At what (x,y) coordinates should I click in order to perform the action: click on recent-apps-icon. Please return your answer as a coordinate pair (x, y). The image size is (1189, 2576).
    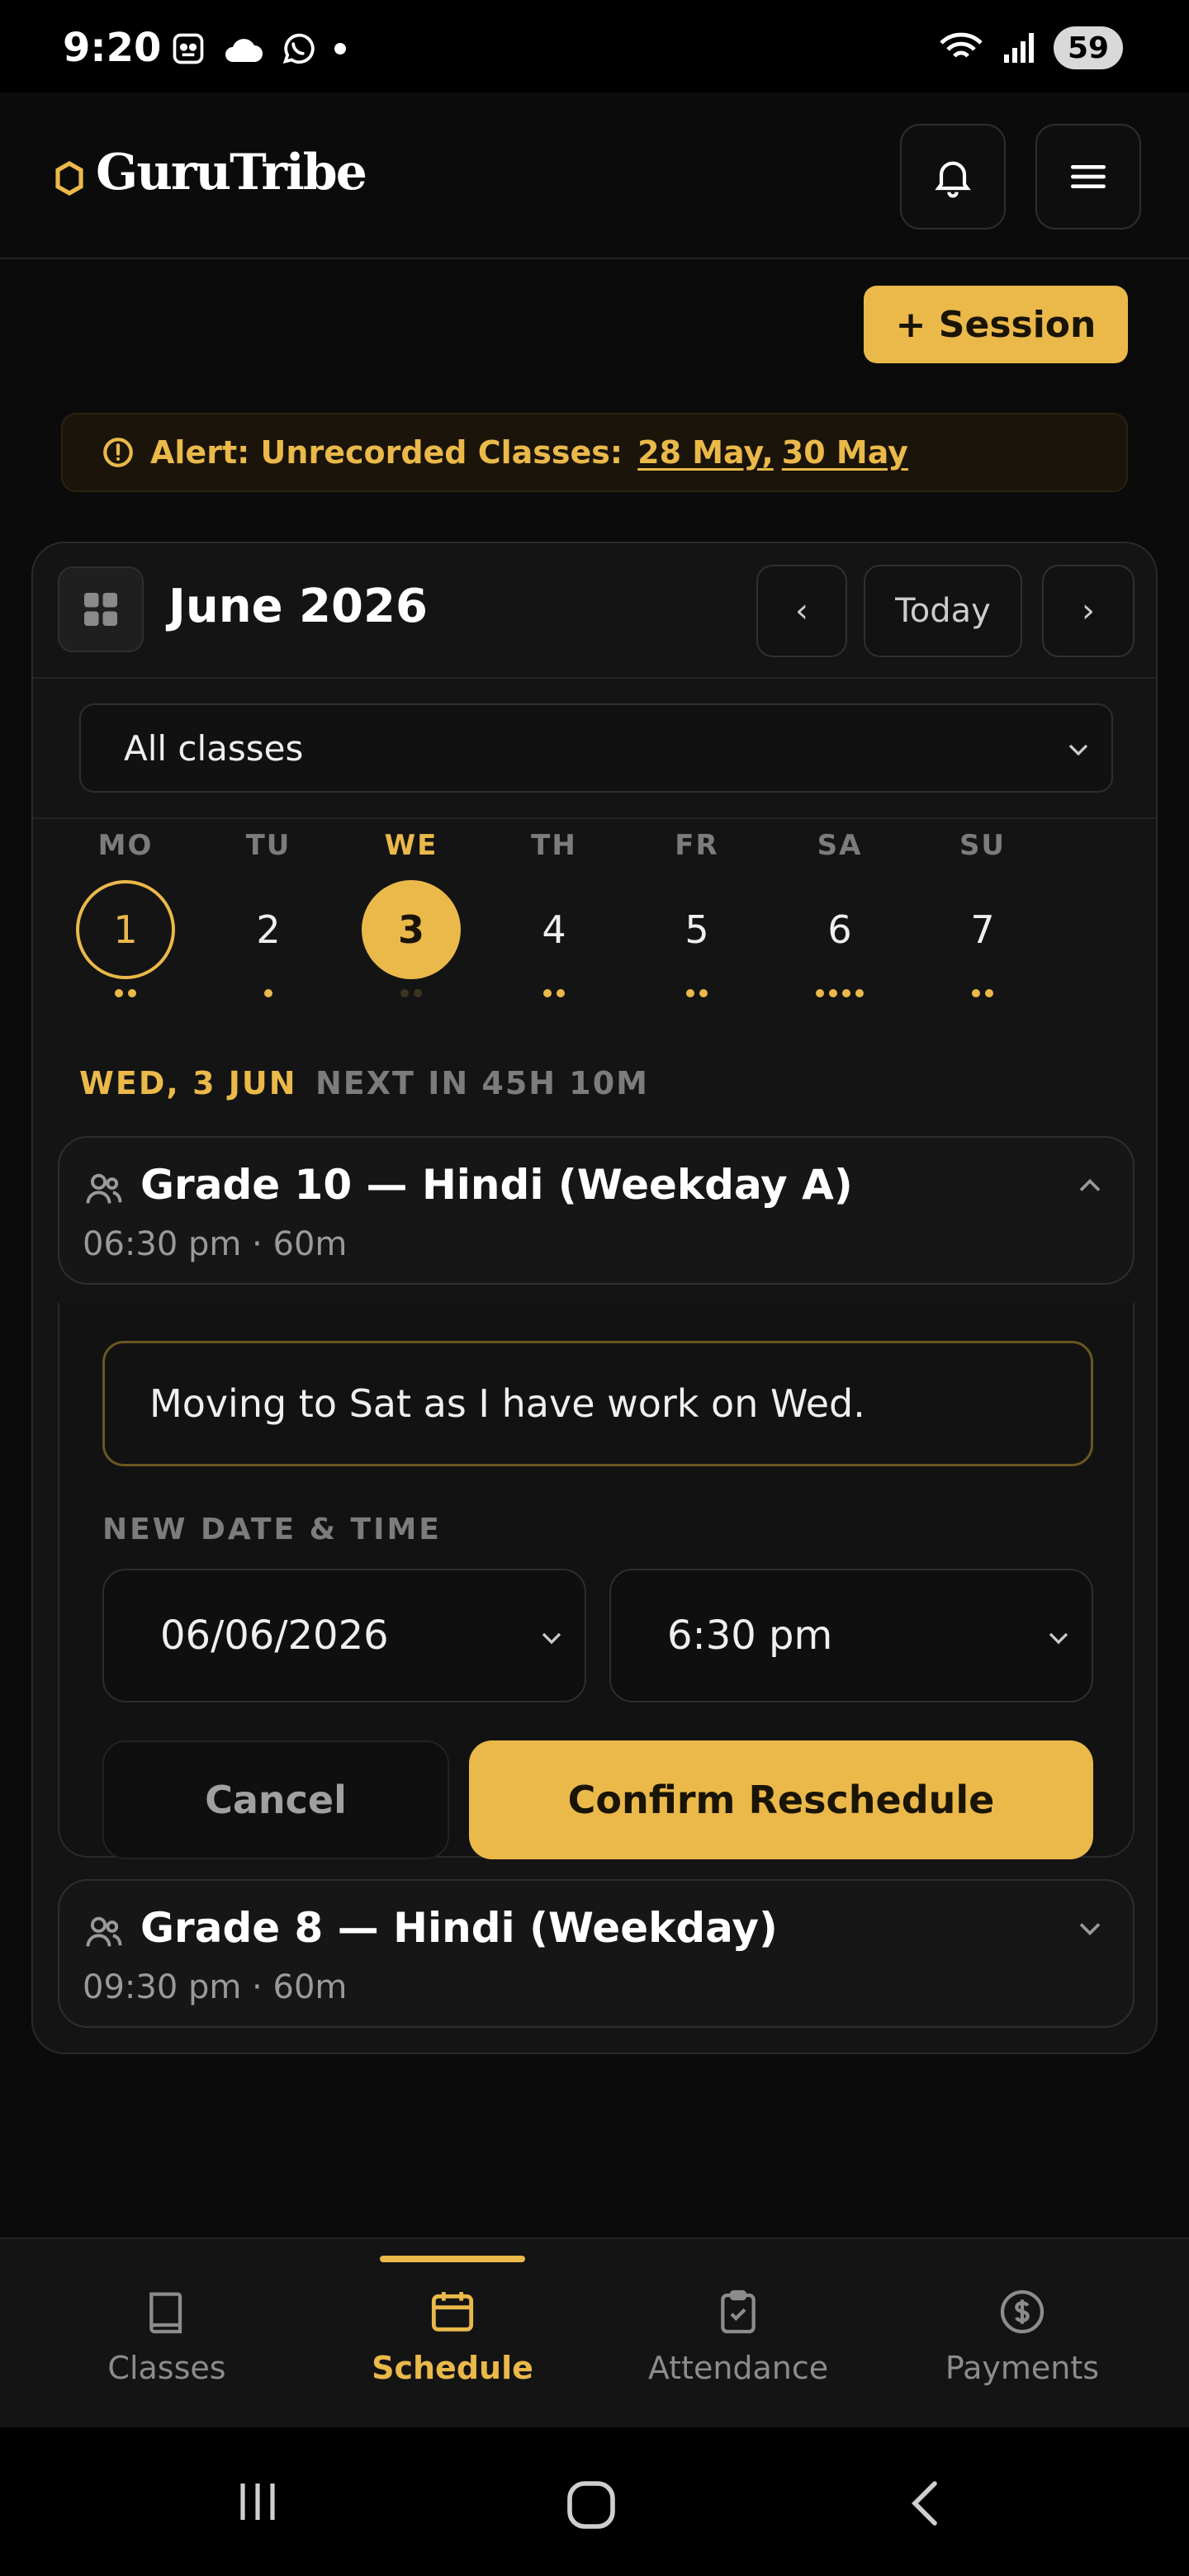
    Looking at the image, I should click on (257, 2501).